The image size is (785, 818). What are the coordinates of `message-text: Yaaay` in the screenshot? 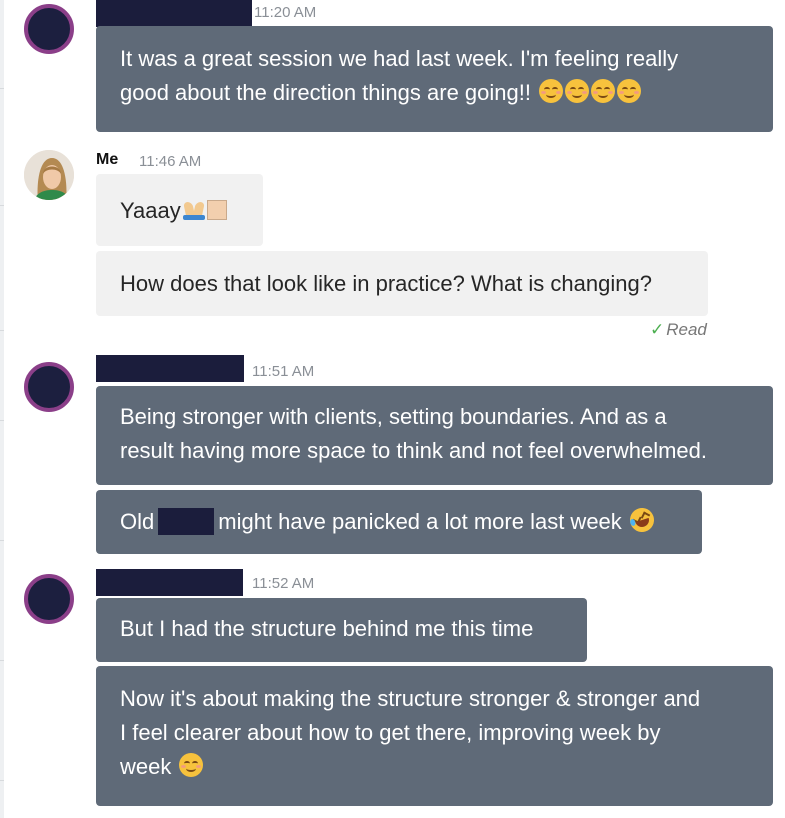 It's located at (150, 210).